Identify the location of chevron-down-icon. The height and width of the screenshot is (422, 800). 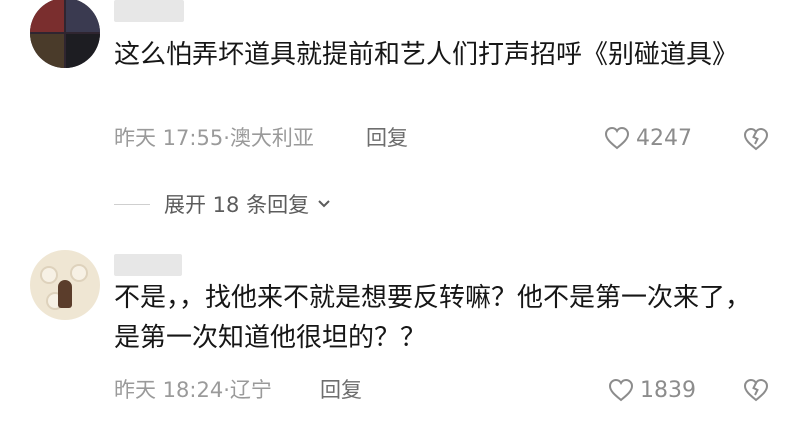
(324, 204).